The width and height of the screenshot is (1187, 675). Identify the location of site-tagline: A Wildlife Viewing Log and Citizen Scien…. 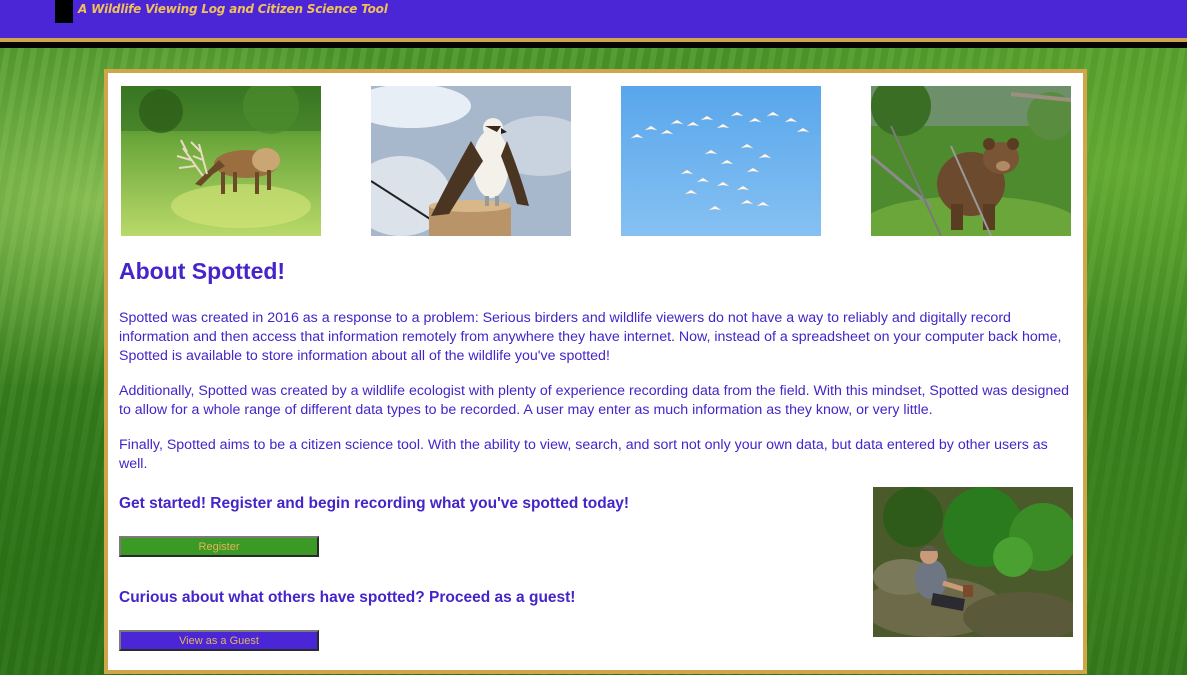
(233, 9).